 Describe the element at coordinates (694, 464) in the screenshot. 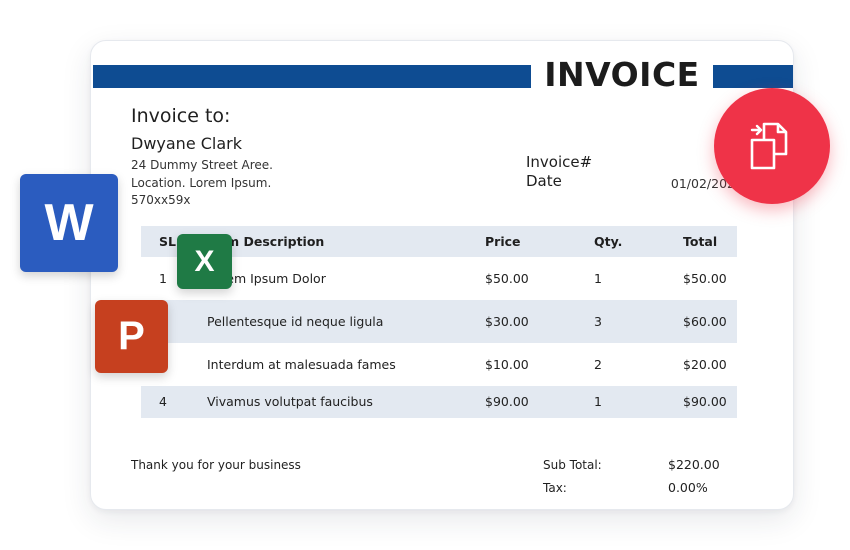

I see `subtotal-value: $220.00` at that location.